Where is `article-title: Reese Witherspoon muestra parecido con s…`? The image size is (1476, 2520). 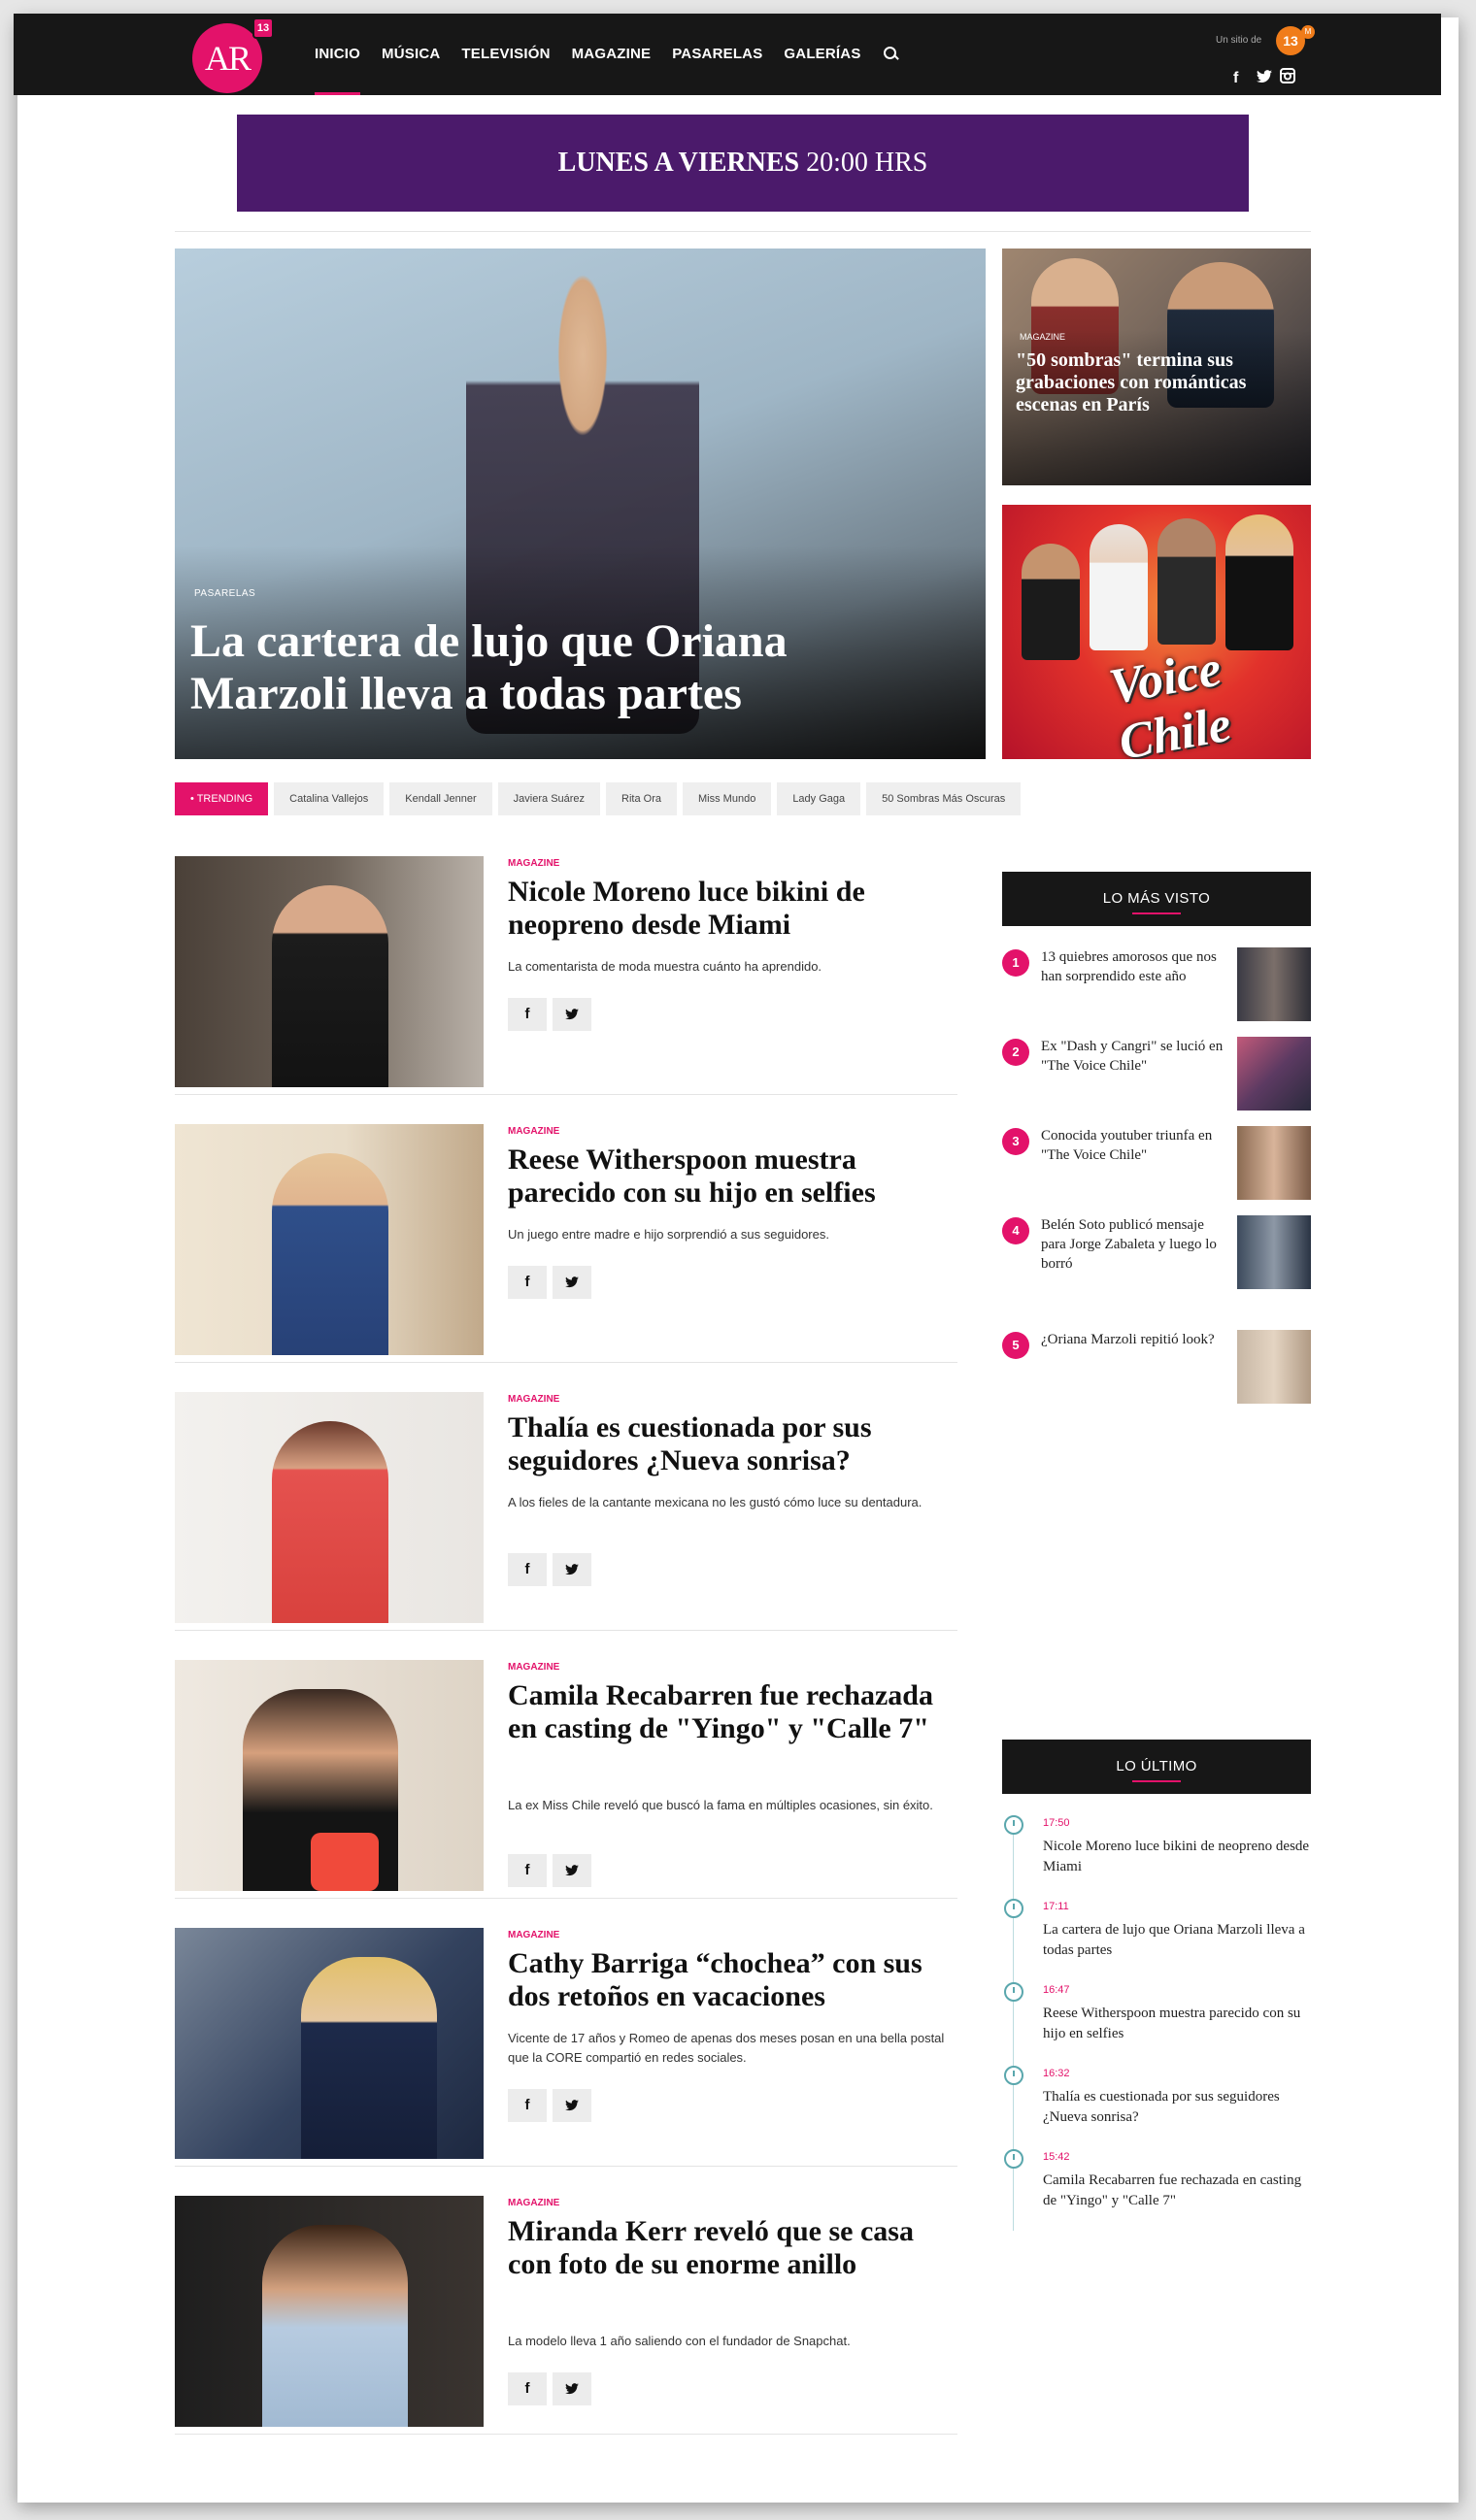 article-title: Reese Witherspoon muestra parecido con s… is located at coordinates (731, 1177).